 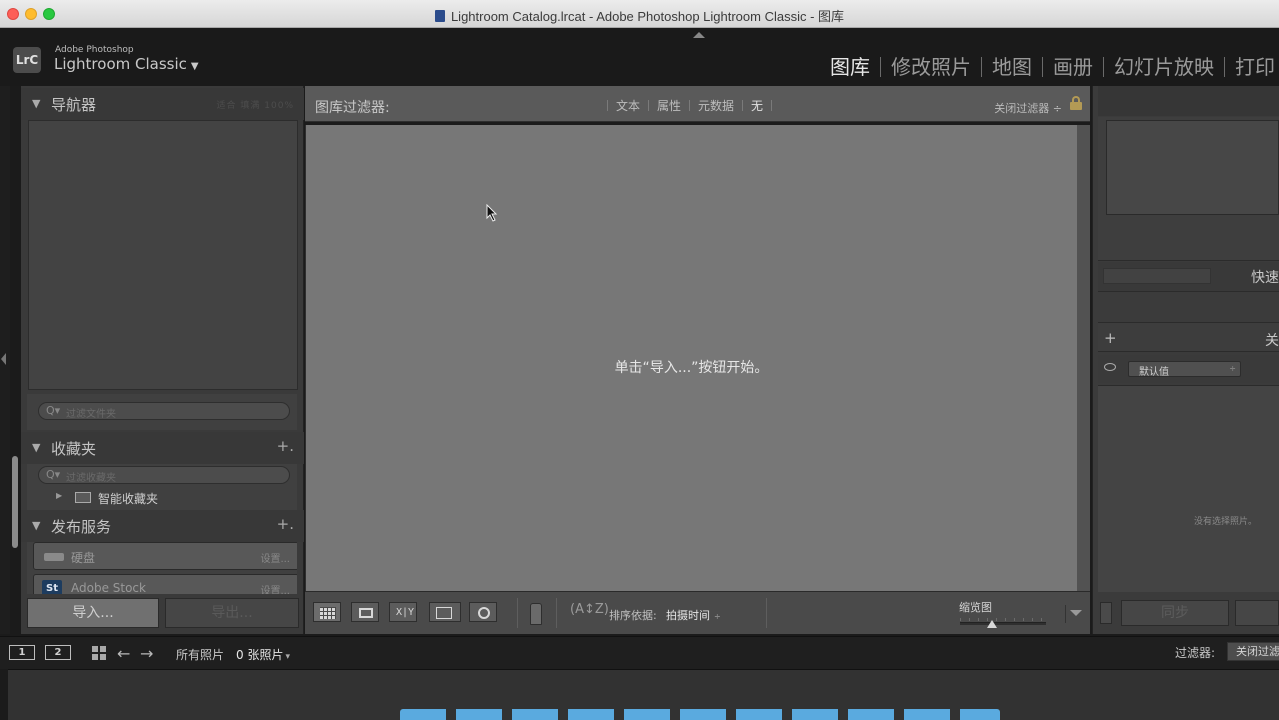 What do you see at coordinates (1184, 369) in the screenshot?
I see `metadata-preset-select: 默认值 ÷` at bounding box center [1184, 369].